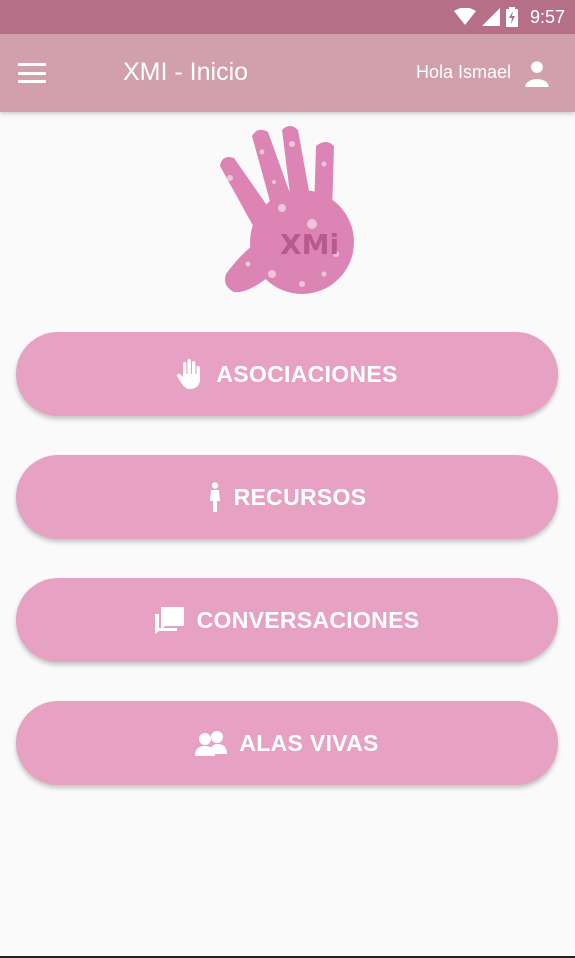  I want to click on conversaciones-button: CONVERSACIONES, so click(287, 620).